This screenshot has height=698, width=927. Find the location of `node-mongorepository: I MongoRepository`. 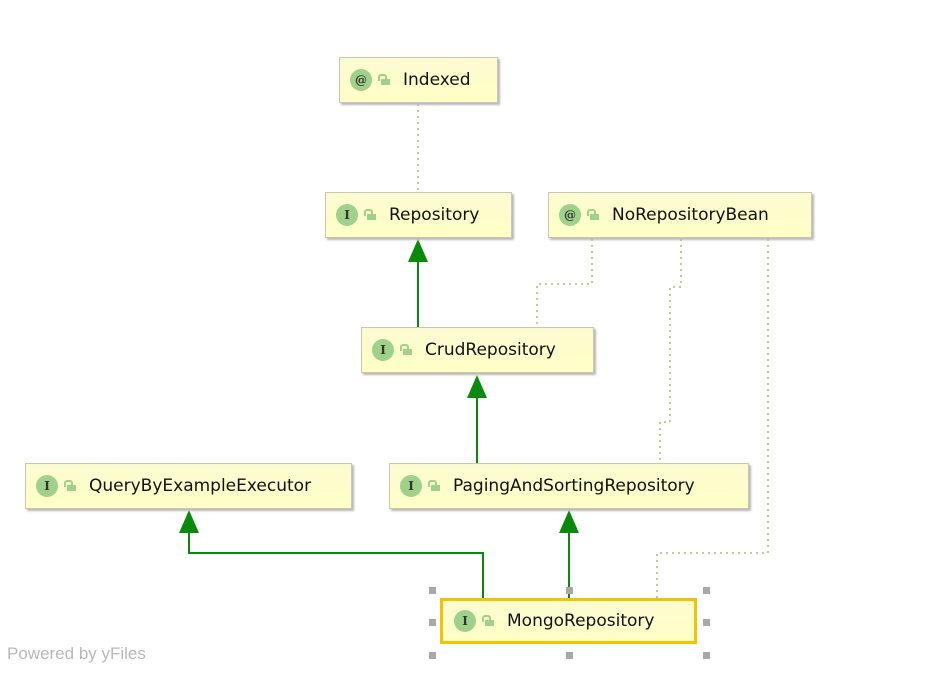

node-mongorepository: I MongoRepository is located at coordinates (568, 621).